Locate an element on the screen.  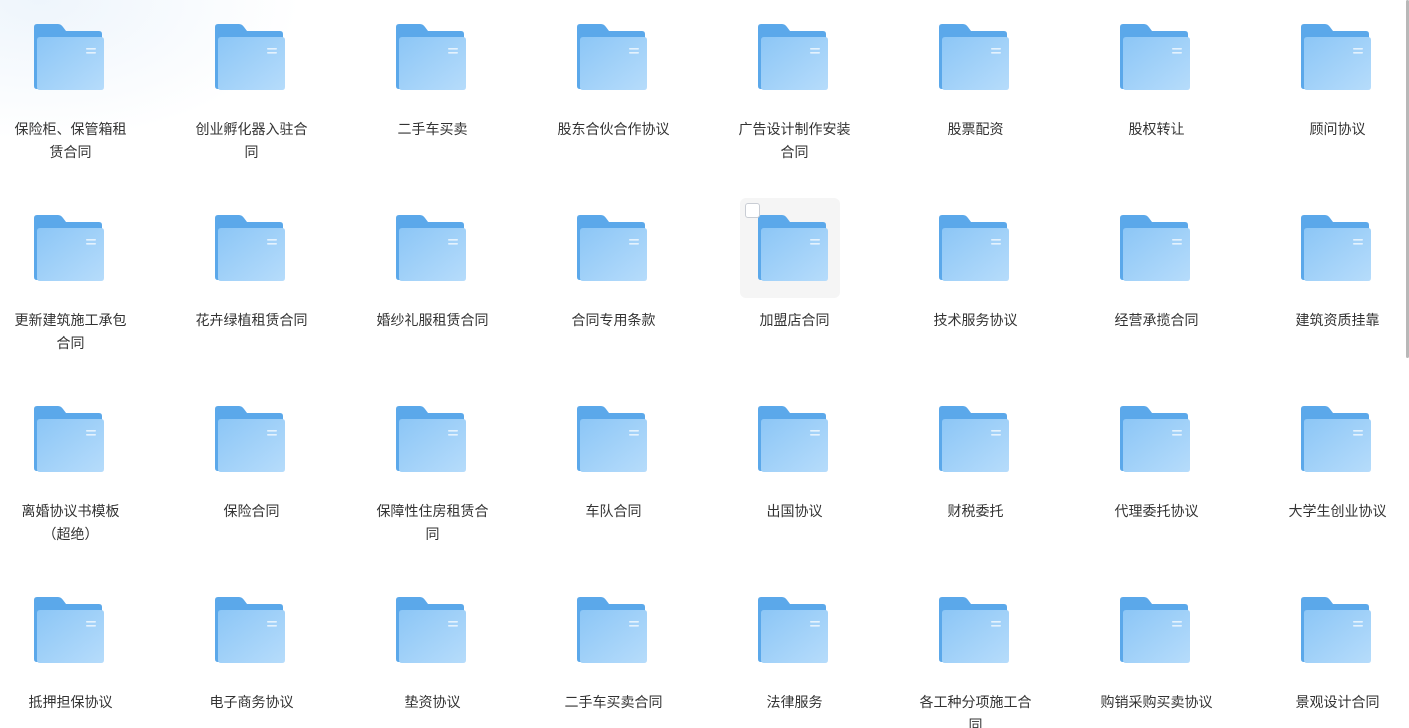
folder-name: 车队合同 is located at coordinates (613, 512).